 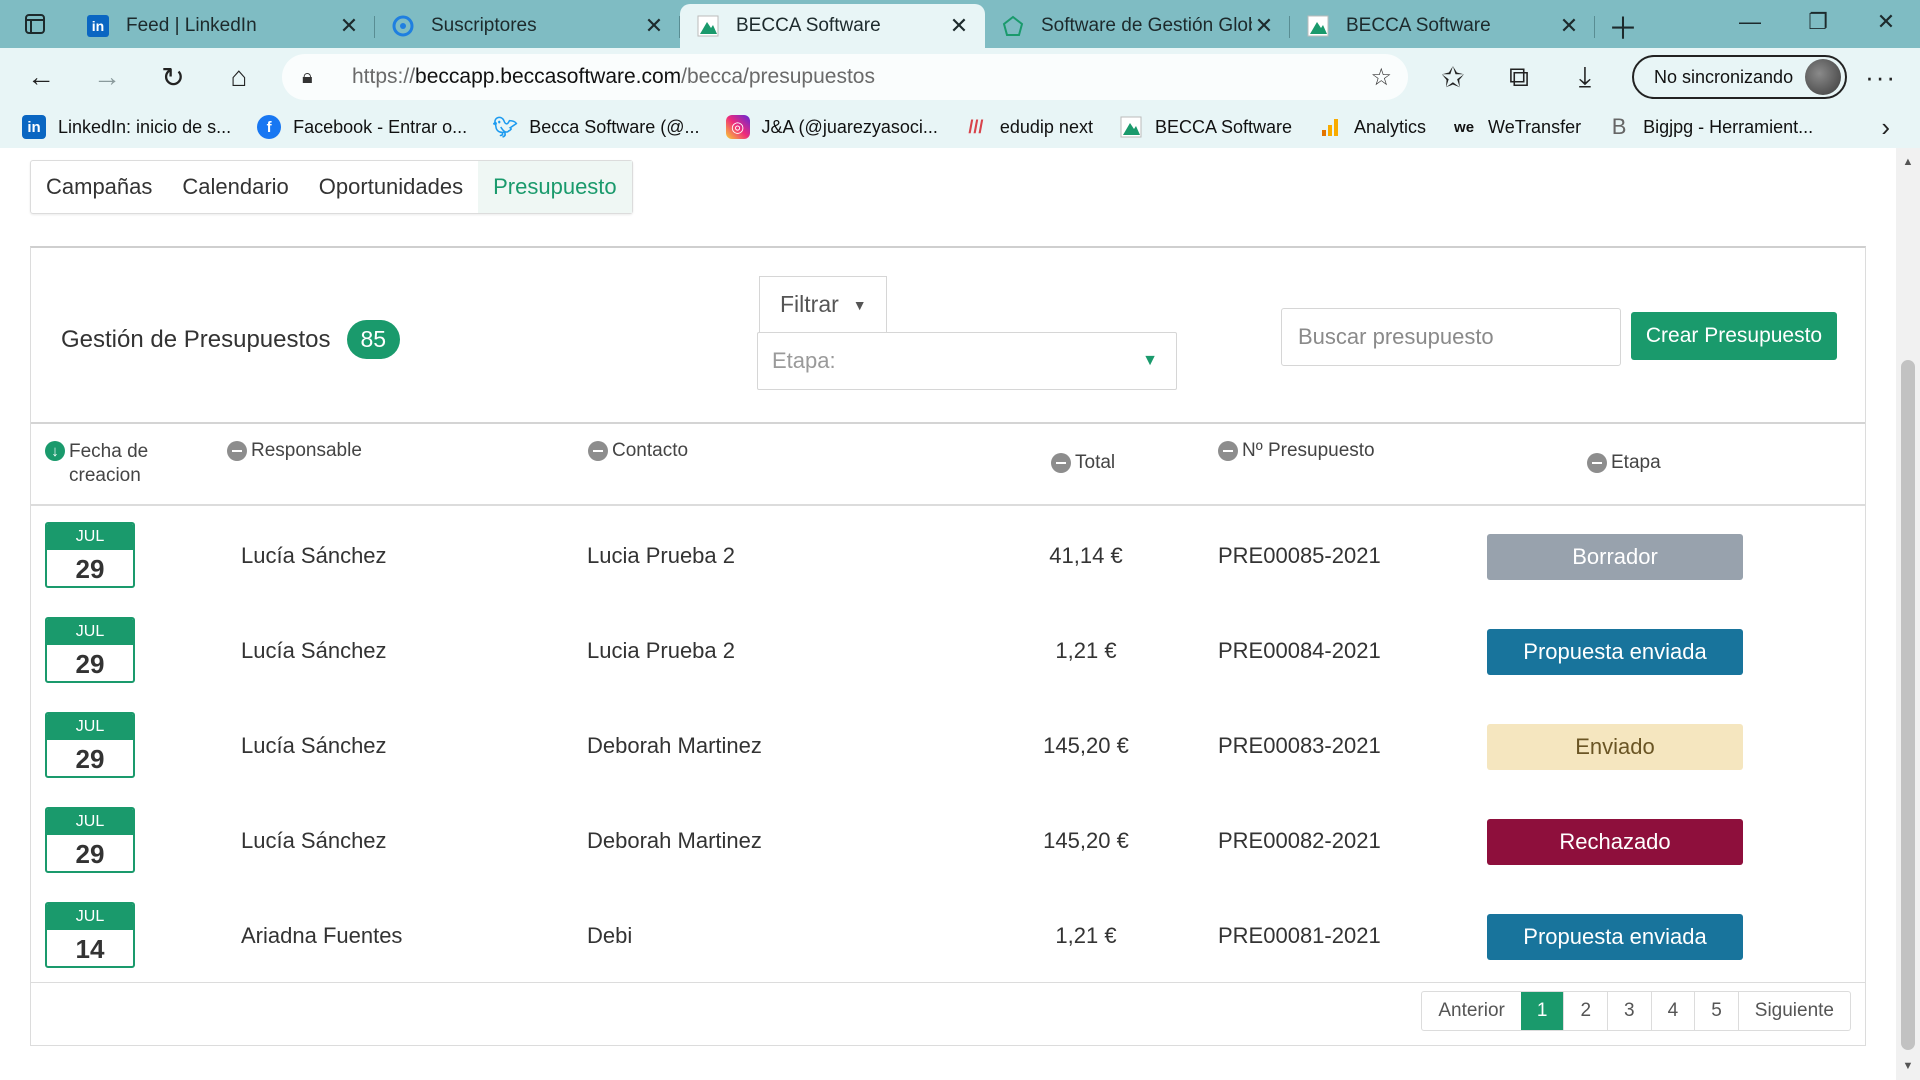 What do you see at coordinates (1885, 127) in the screenshot?
I see `chevron-right-icon: ›` at bounding box center [1885, 127].